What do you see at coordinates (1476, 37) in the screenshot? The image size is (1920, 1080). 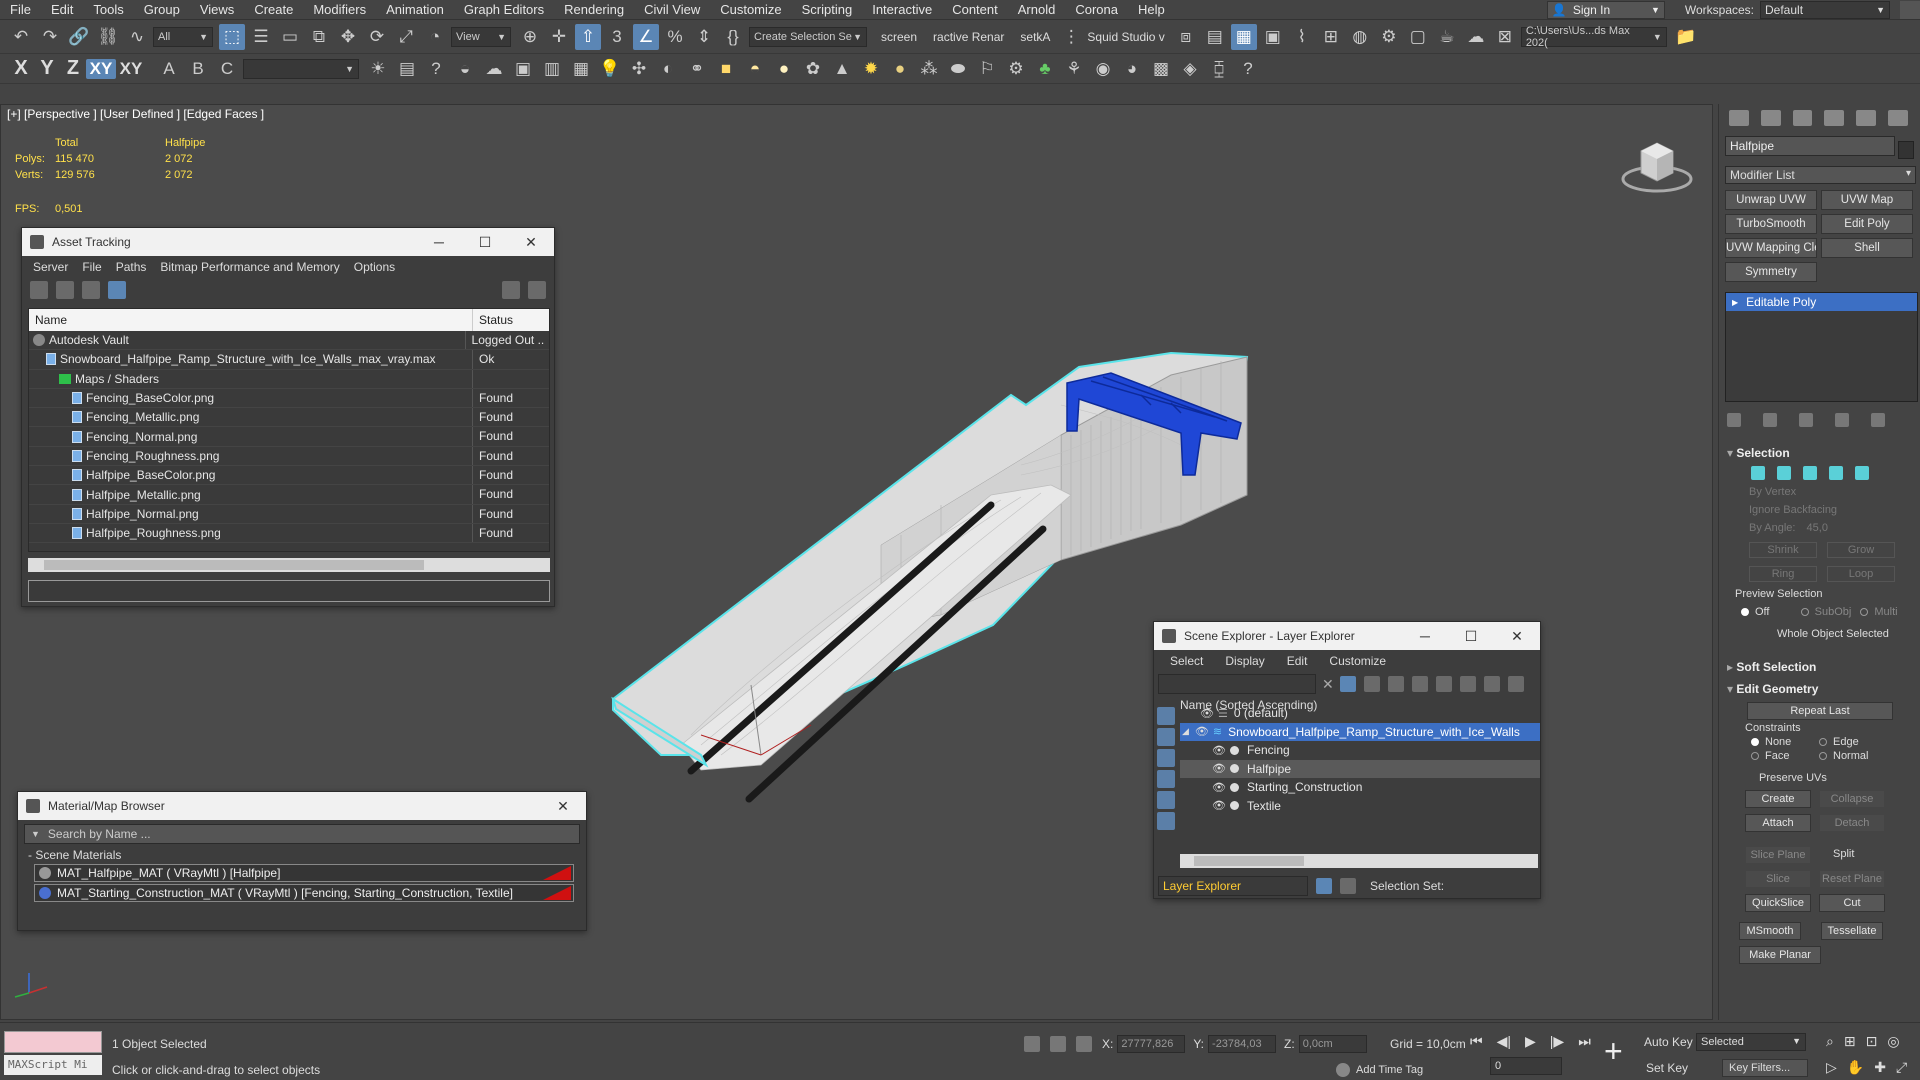 I see `render-cloud-icon: ☁` at bounding box center [1476, 37].